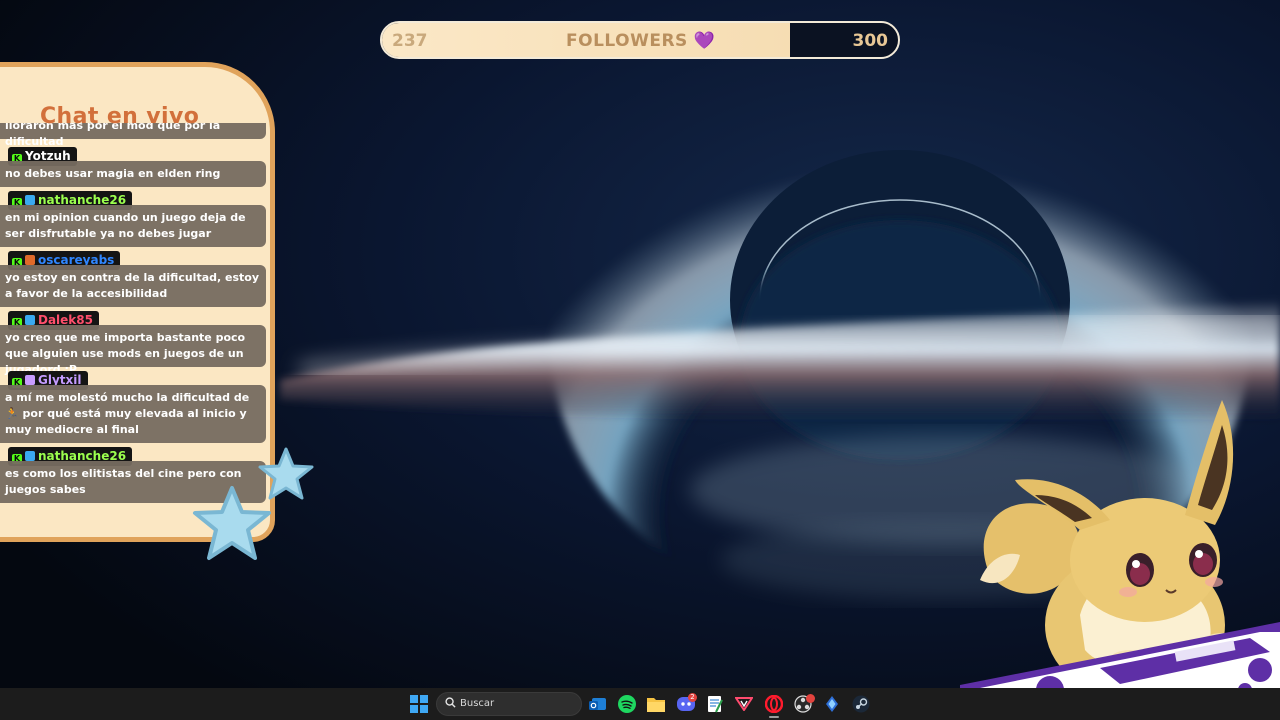  I want to click on search-placeholder: Buscar, so click(477, 703).